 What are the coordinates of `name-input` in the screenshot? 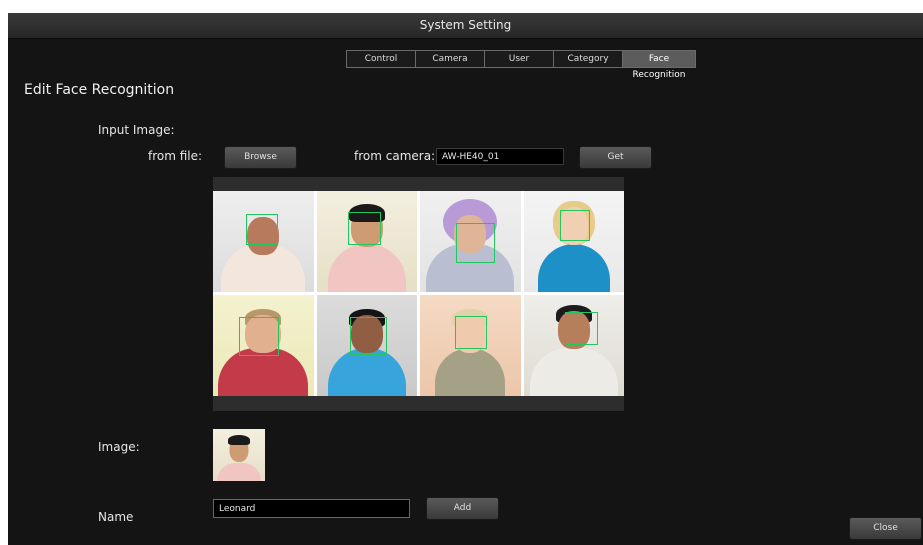 It's located at (311, 508).